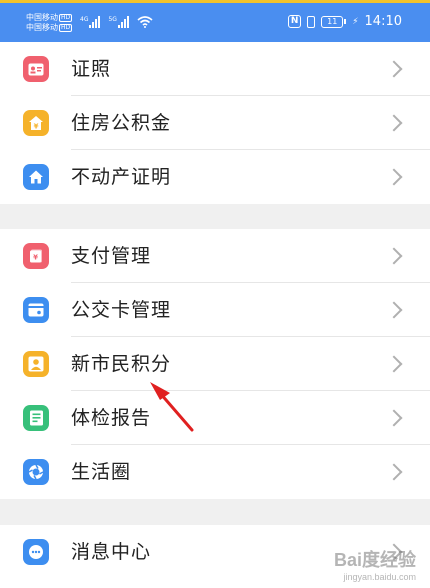 The height and width of the screenshot is (588, 430). I want to click on baidu-watermark-logo: Bai度经验 jingyan.baidu.com, so click(375, 564).